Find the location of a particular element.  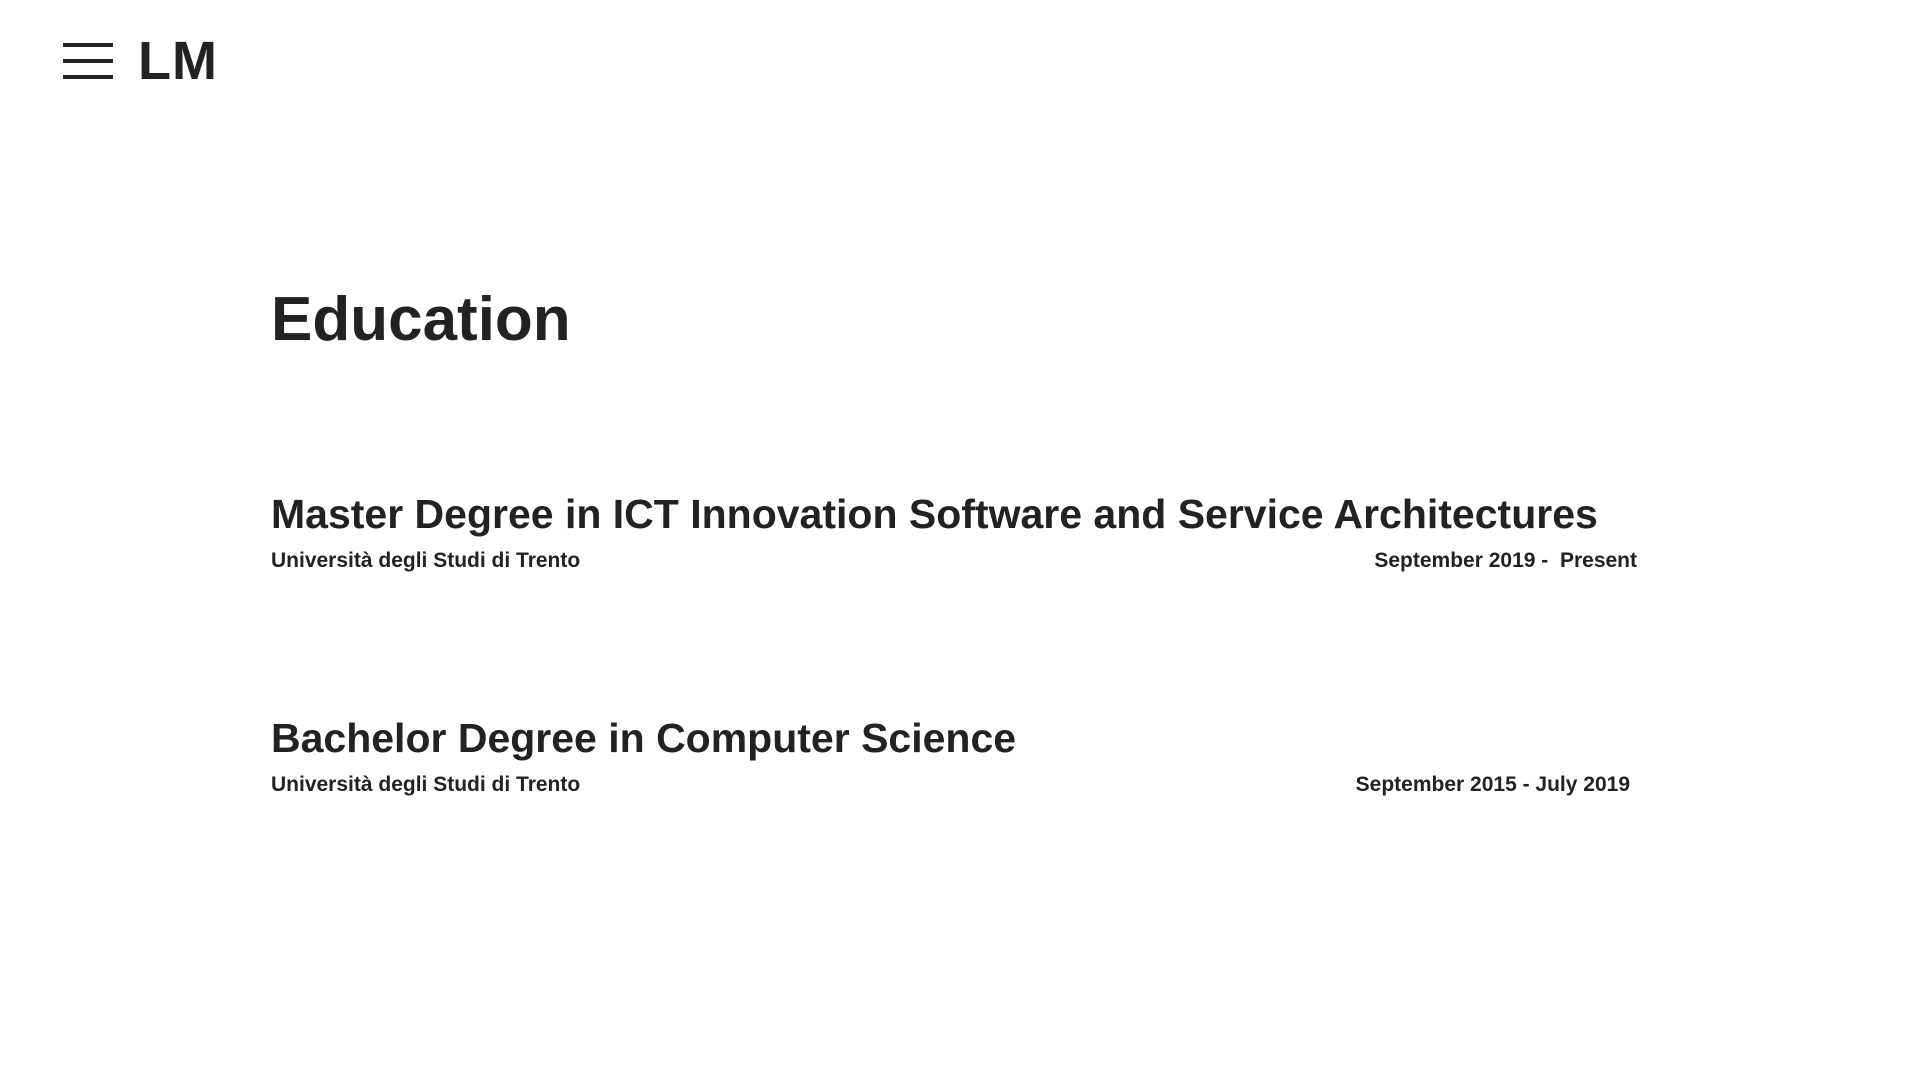

date-range: September 2019 - Present is located at coordinates (1505, 560).